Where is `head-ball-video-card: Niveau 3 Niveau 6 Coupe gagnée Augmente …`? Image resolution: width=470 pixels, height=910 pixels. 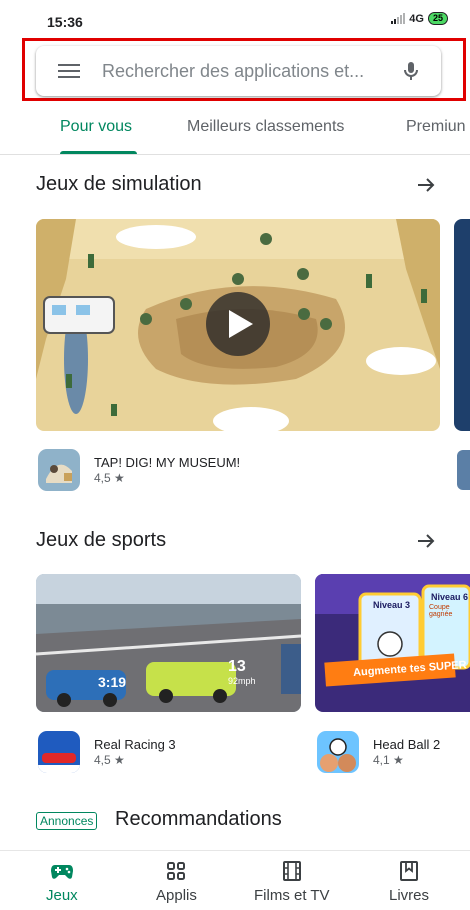
head-ball-video-card: Niveau 3 Niveau 6 Coupe gagnée Augmente … is located at coordinates (392, 643).